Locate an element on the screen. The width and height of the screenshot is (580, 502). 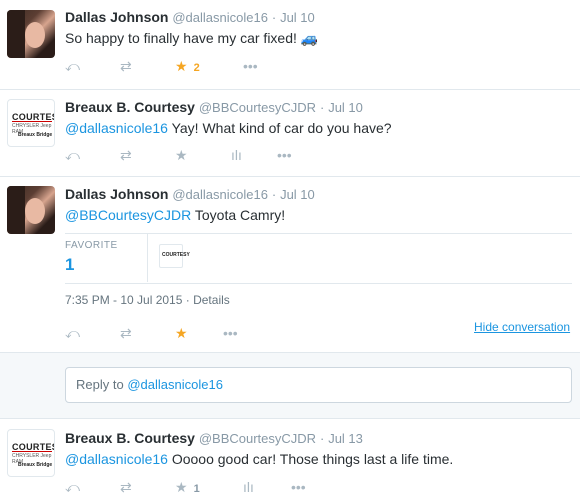
favorite-button: ★ 1 is located at coordinates (187, 488).